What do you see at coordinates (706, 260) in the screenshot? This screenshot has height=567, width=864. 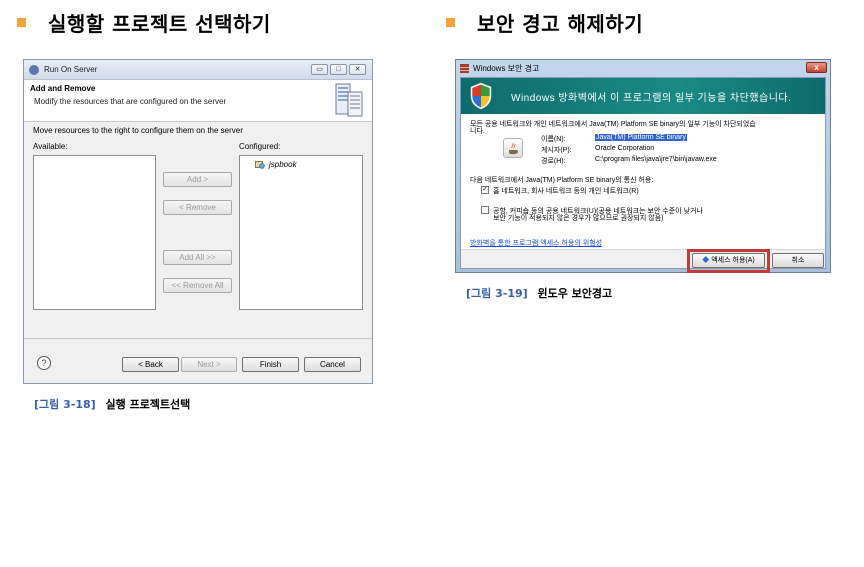 I see `uac-shield-icon: ◆` at bounding box center [706, 260].